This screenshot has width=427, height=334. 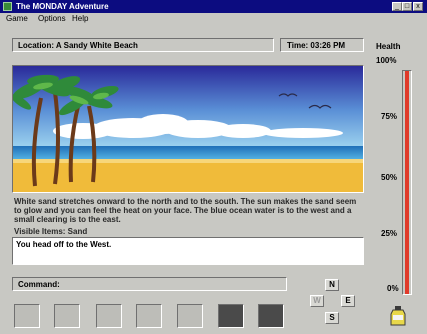 What do you see at coordinates (397, 6) in the screenshot?
I see `minimize-button: _` at bounding box center [397, 6].